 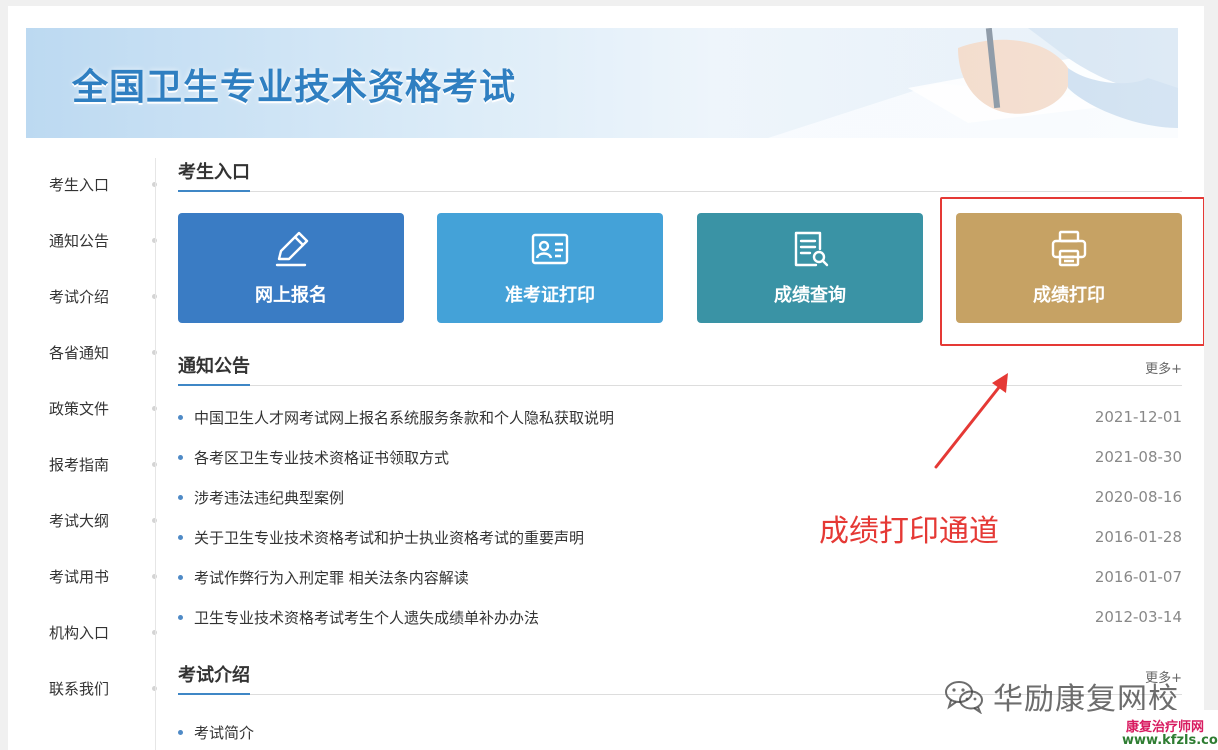 What do you see at coordinates (550, 295) in the screenshot?
I see `tile-label: 准考证打印` at bounding box center [550, 295].